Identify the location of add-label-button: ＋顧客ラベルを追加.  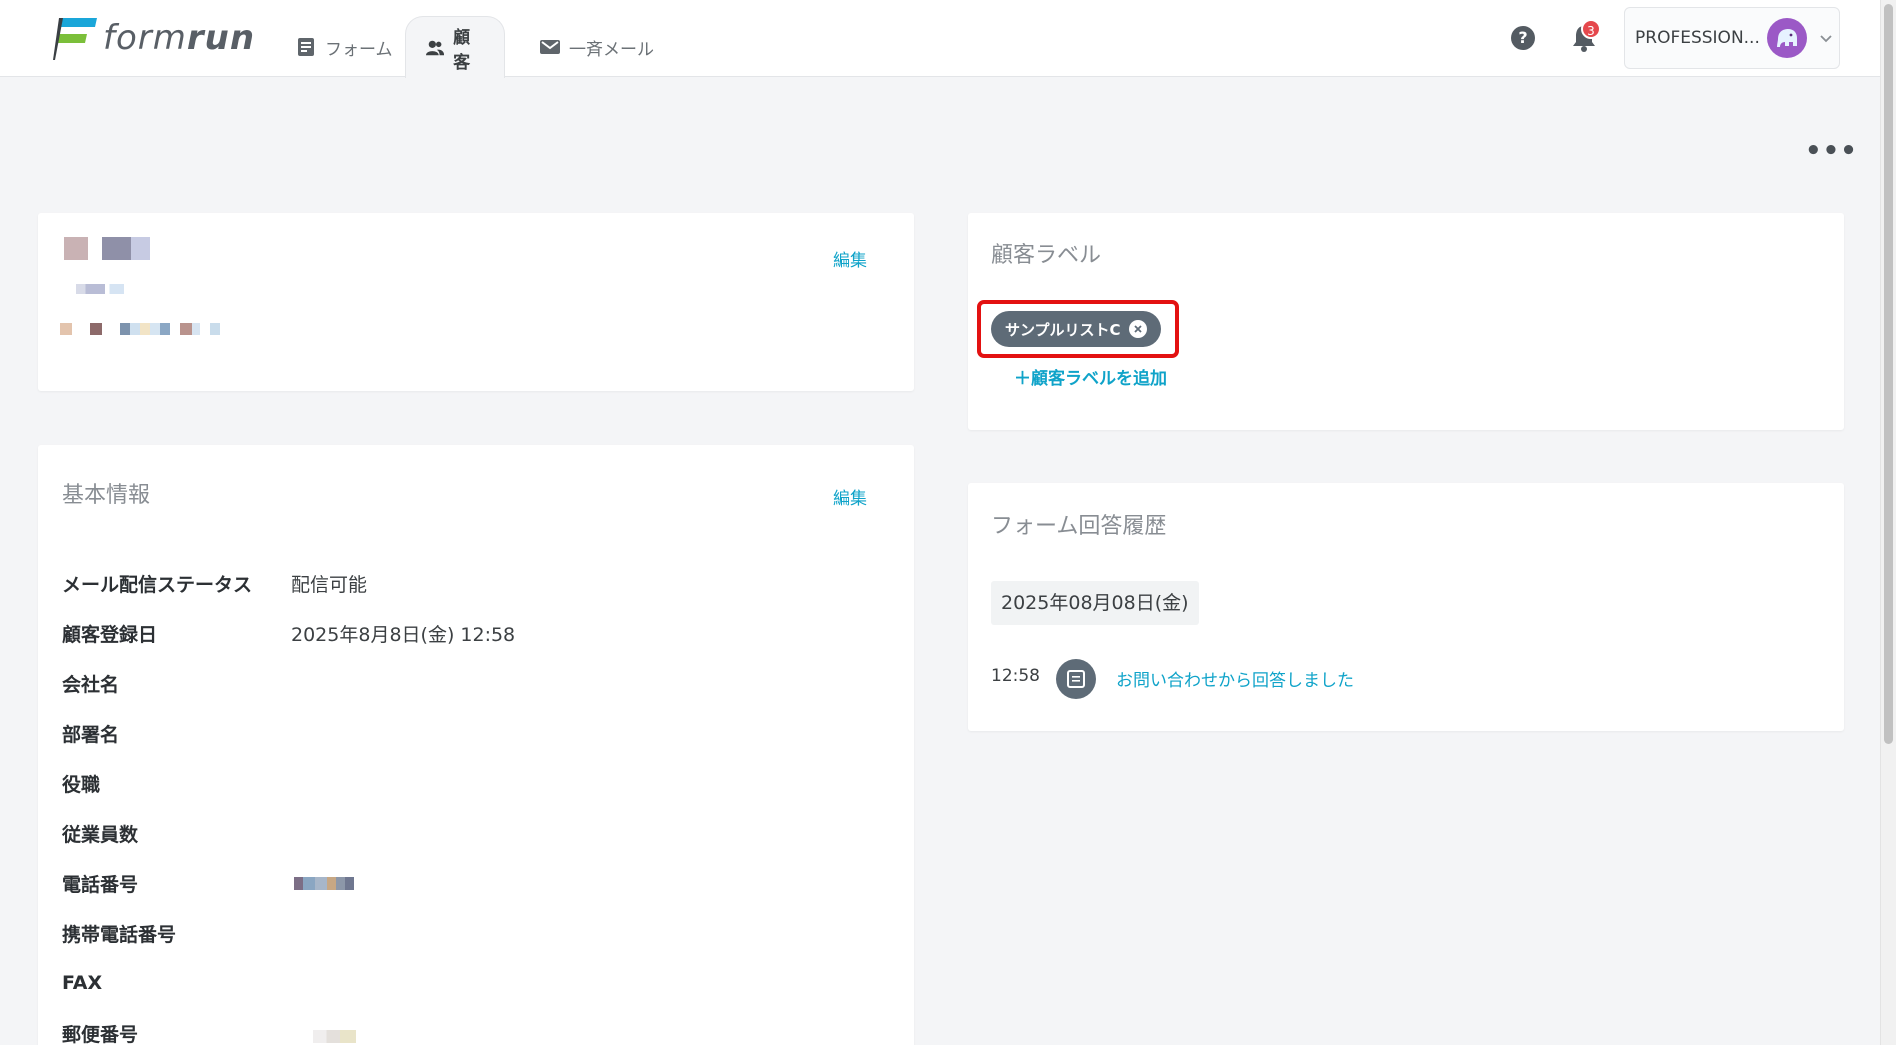
(1090, 376).